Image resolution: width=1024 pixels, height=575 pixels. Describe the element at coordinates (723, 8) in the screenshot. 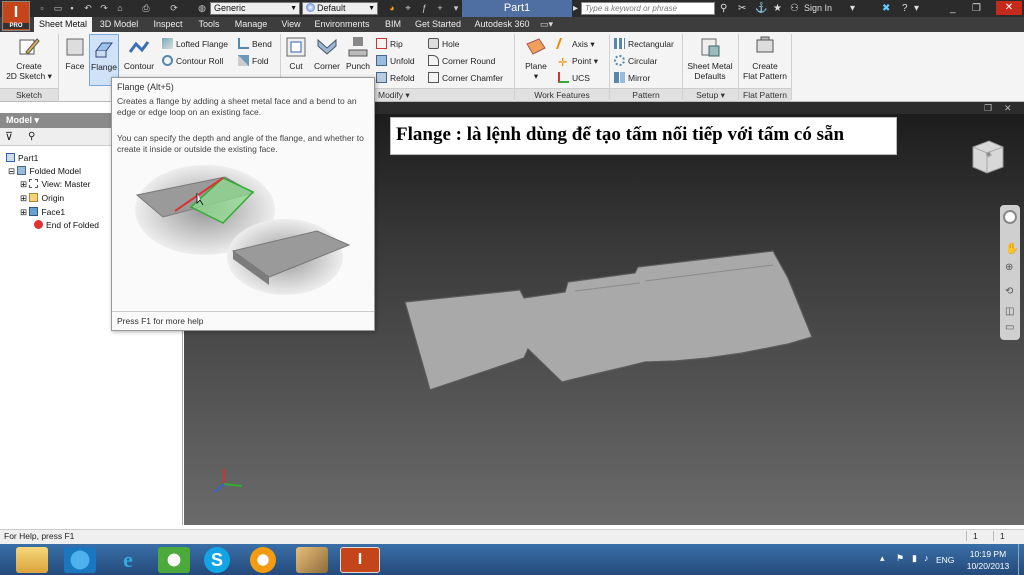

I see `binoculars-icon: ⚲` at that location.